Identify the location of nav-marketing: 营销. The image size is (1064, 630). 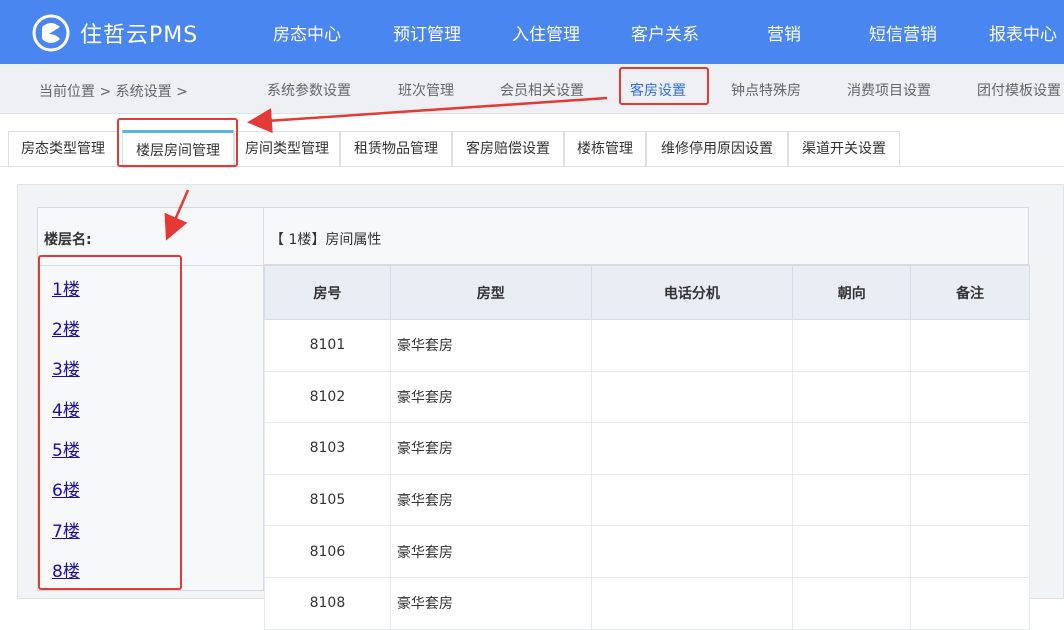
(784, 32).